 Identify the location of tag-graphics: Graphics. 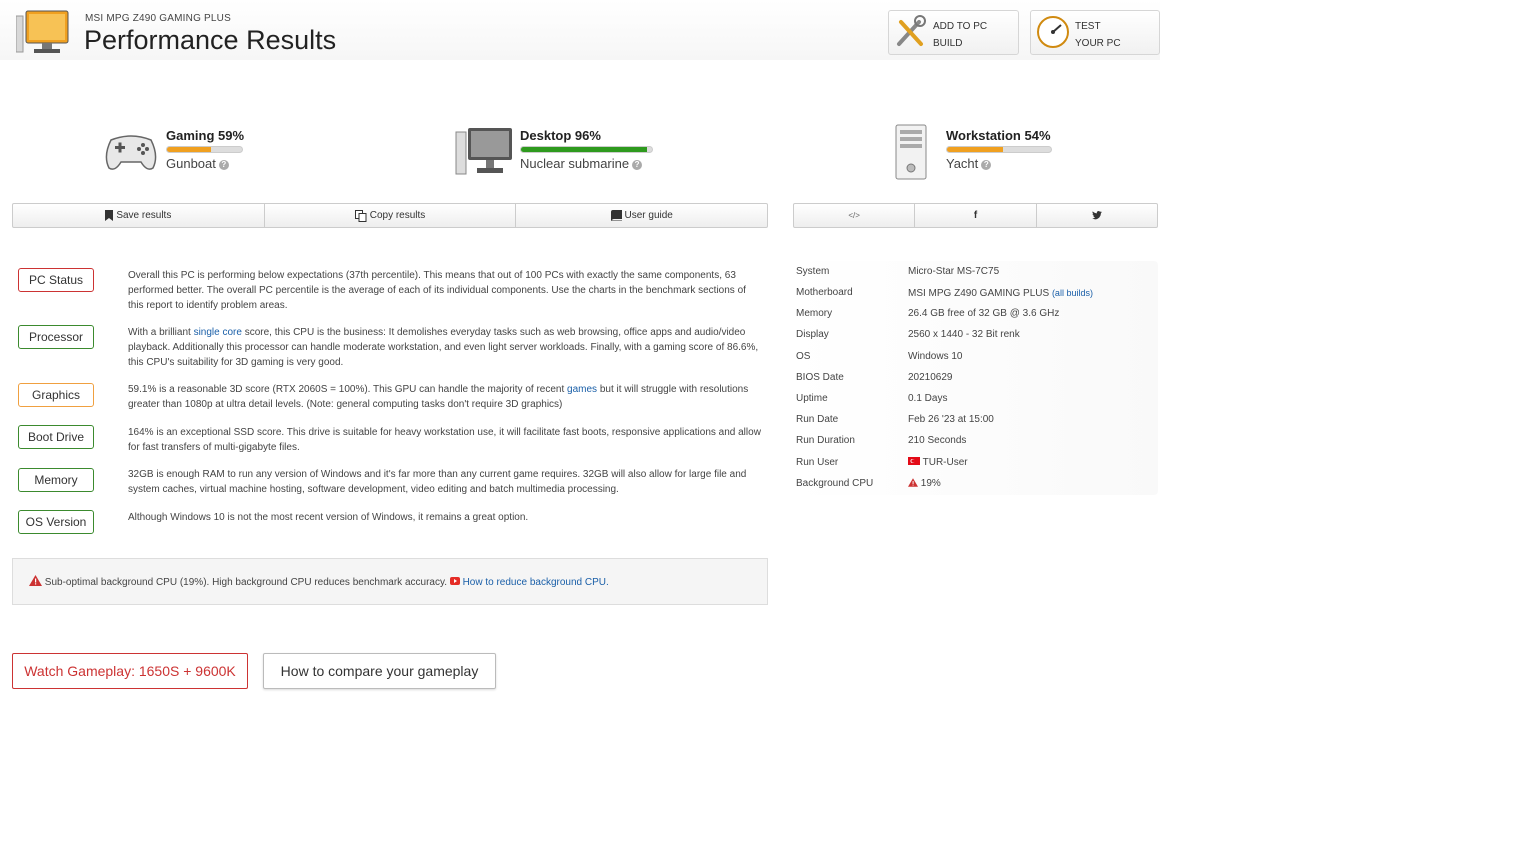
(56, 395).